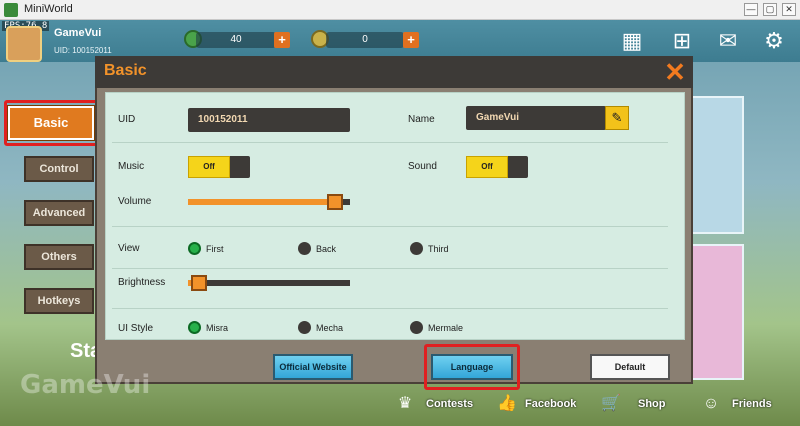  What do you see at coordinates (304, 327) in the screenshot?
I see `ui-style-mecha-radio` at bounding box center [304, 327].